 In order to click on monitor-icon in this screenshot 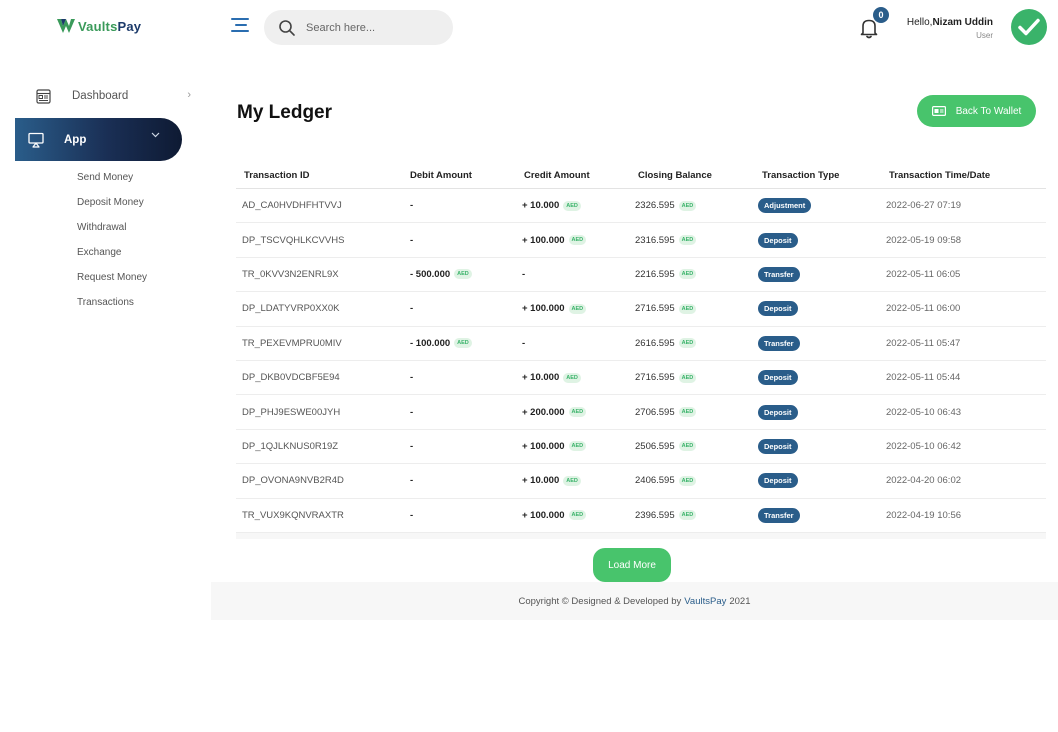, I will do `click(36, 140)`.